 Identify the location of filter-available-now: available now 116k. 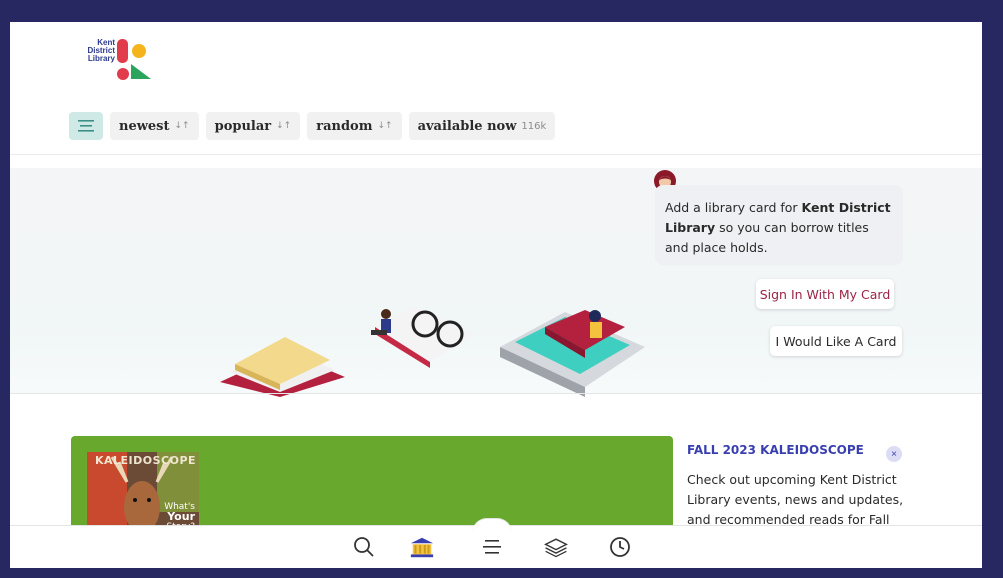
(482, 126).